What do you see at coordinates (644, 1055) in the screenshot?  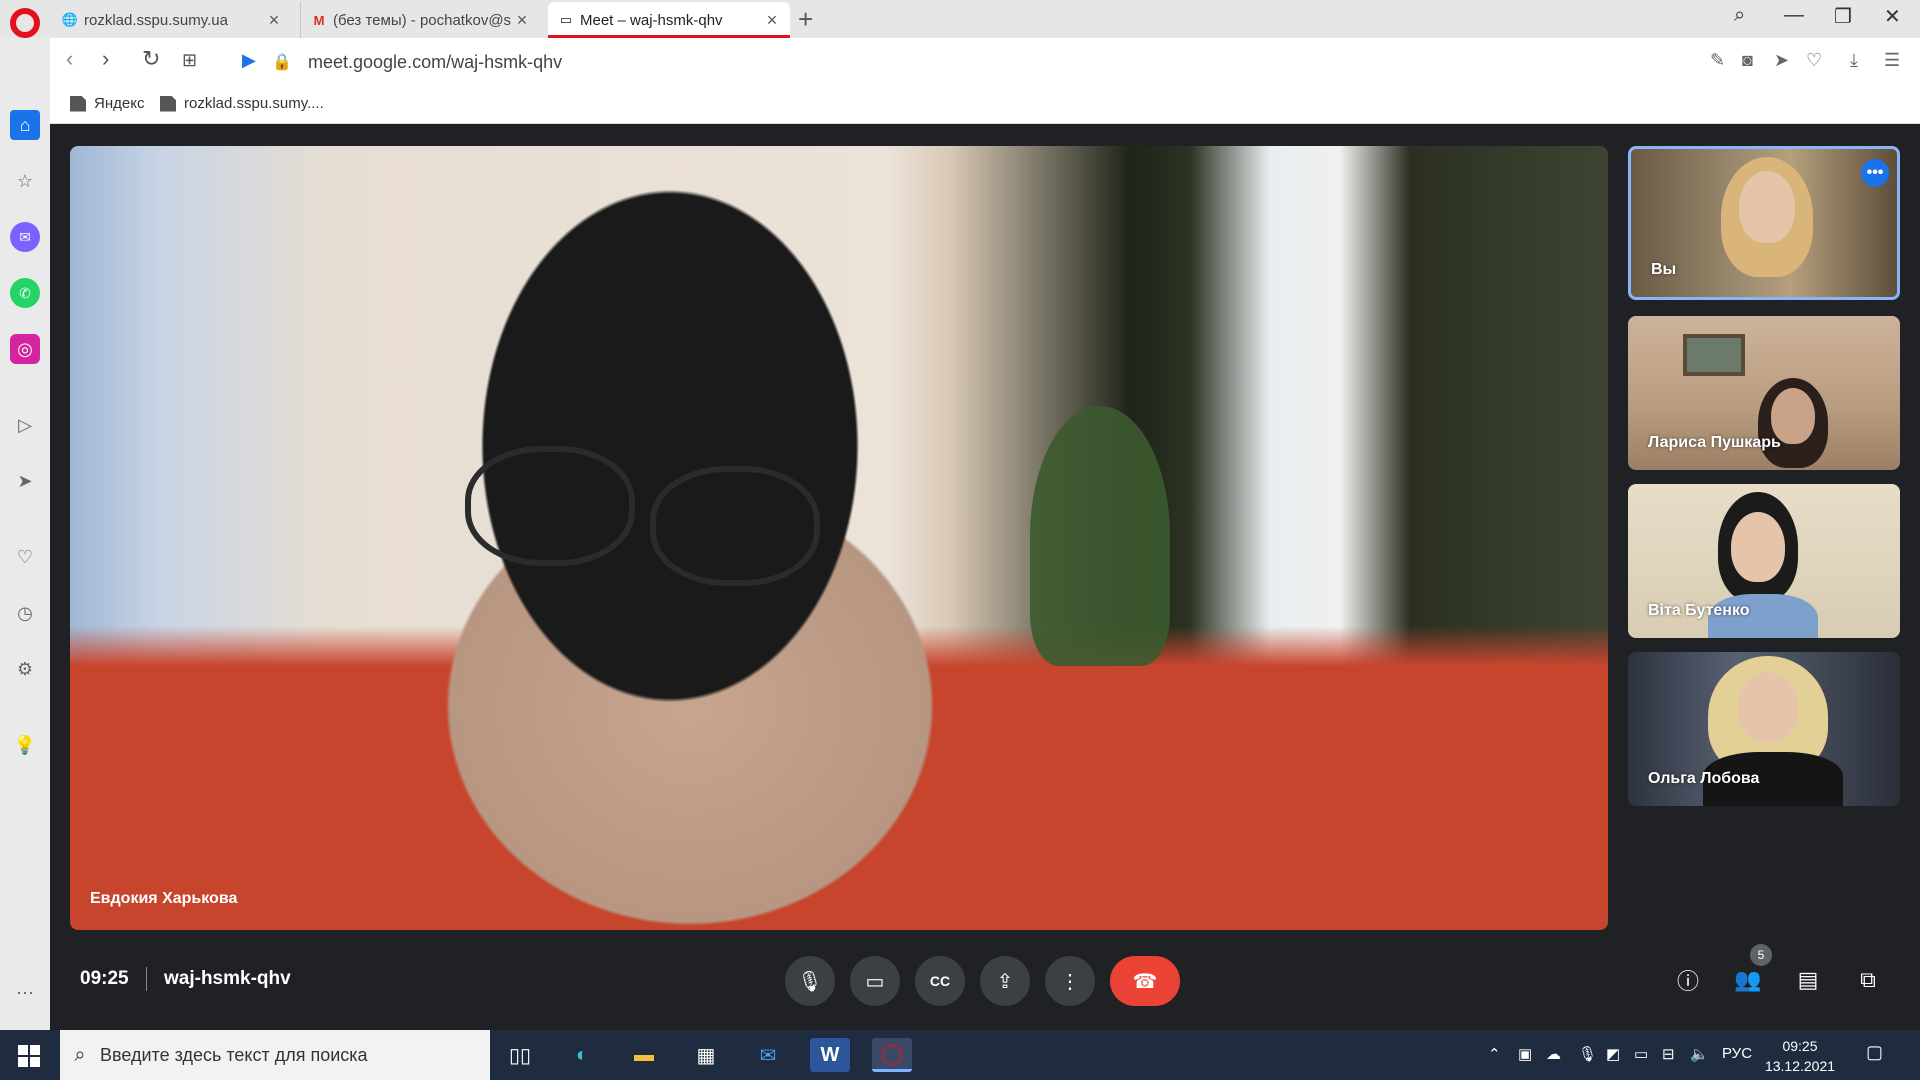 I see `file-explorer-icon: ▬` at bounding box center [644, 1055].